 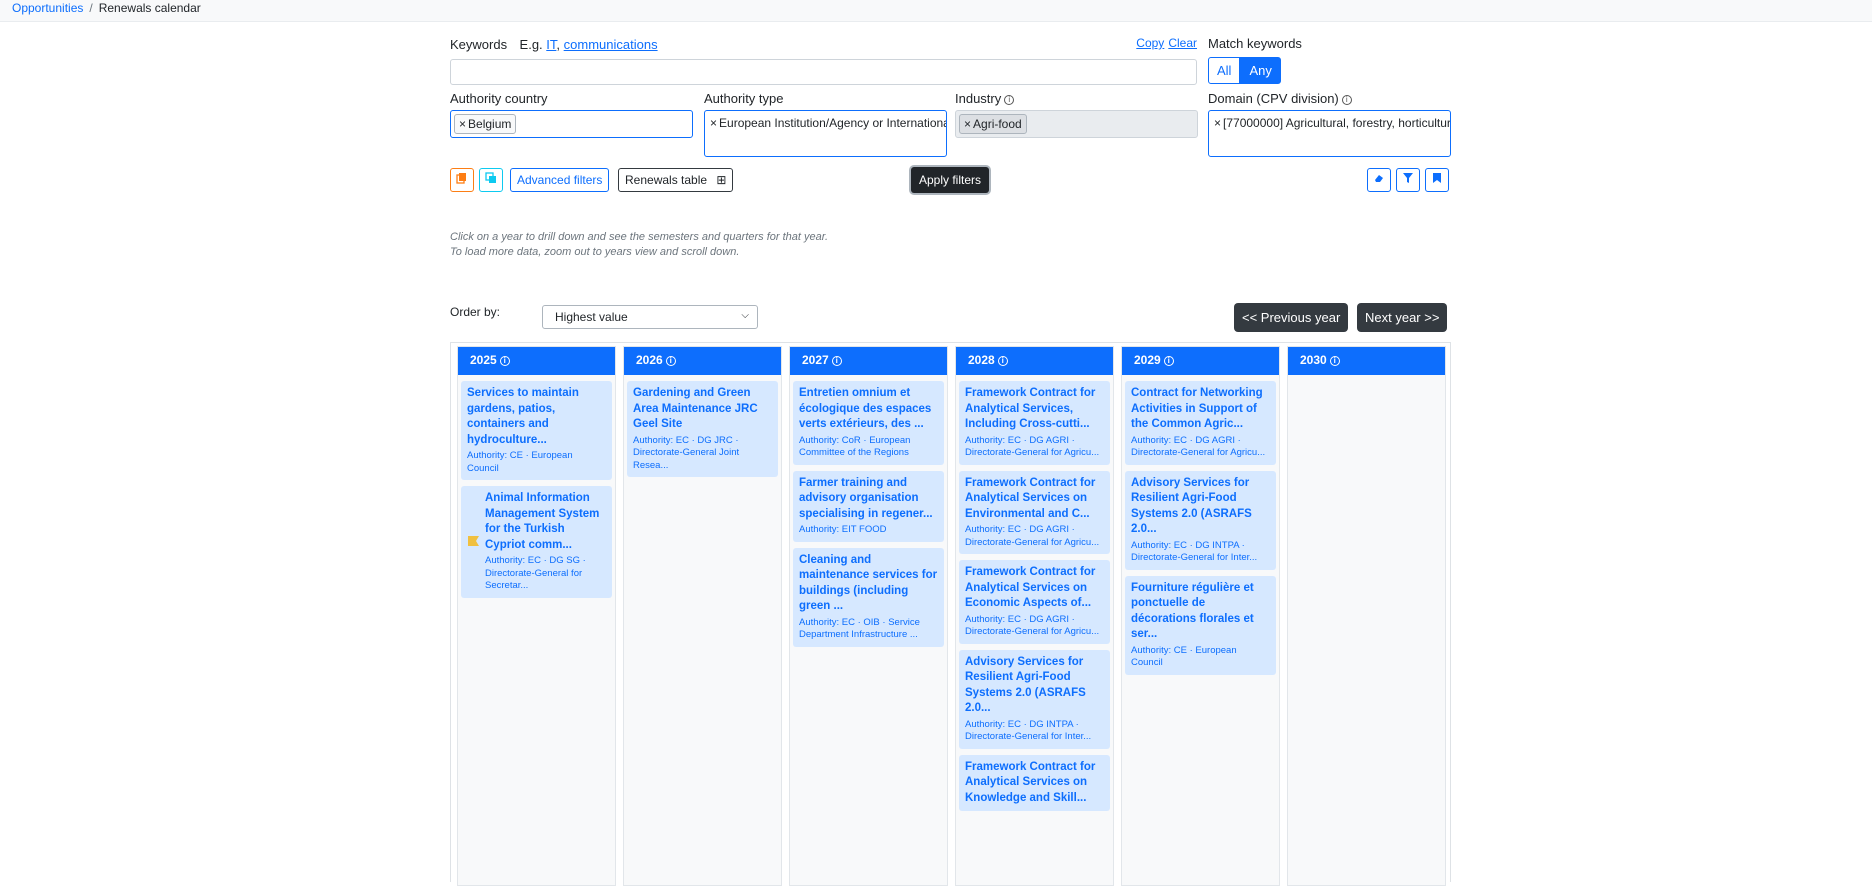 I want to click on year-header: 2028 i, so click(x=1034, y=361).